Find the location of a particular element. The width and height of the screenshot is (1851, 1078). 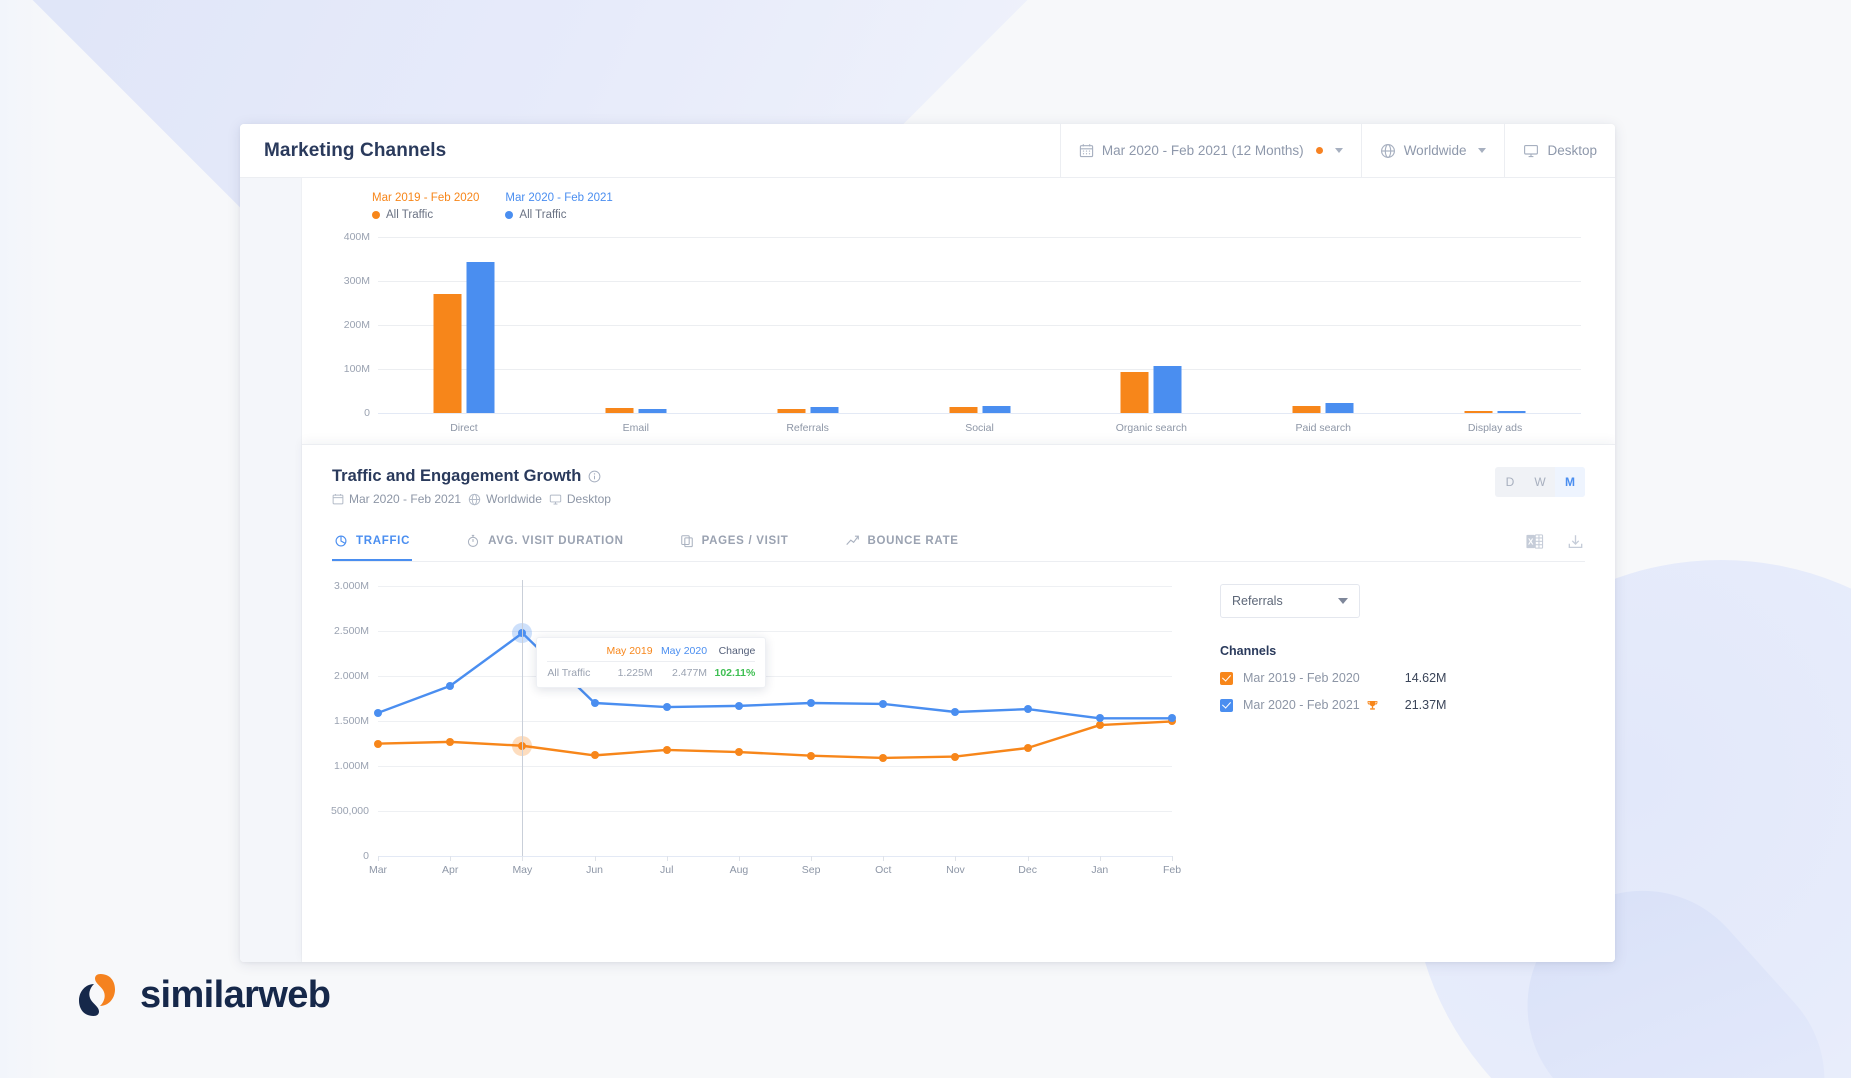

channel-row-2020: Mar 2020 - Feb 2021 21.37M is located at coordinates (1333, 705).